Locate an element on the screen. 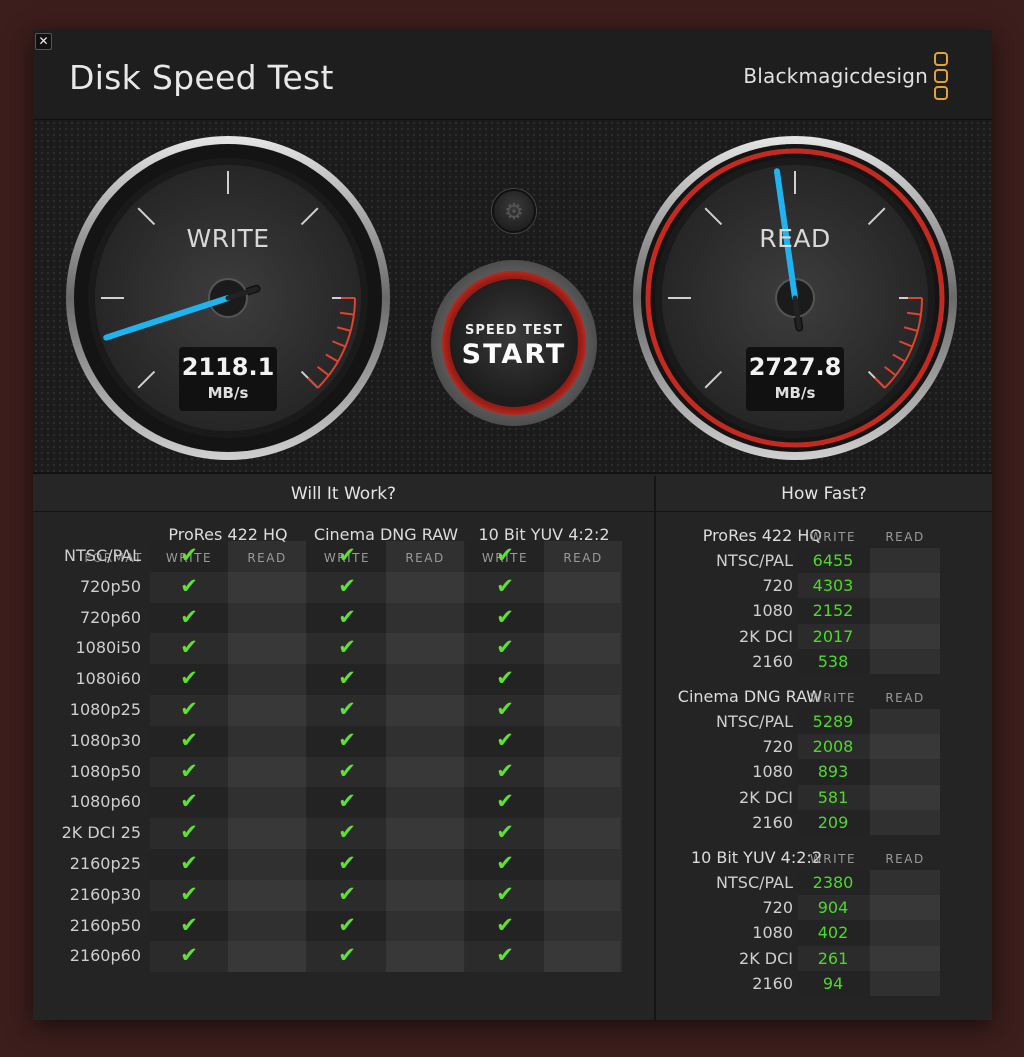  format-label: 2160p50 is located at coordinates (105, 925).